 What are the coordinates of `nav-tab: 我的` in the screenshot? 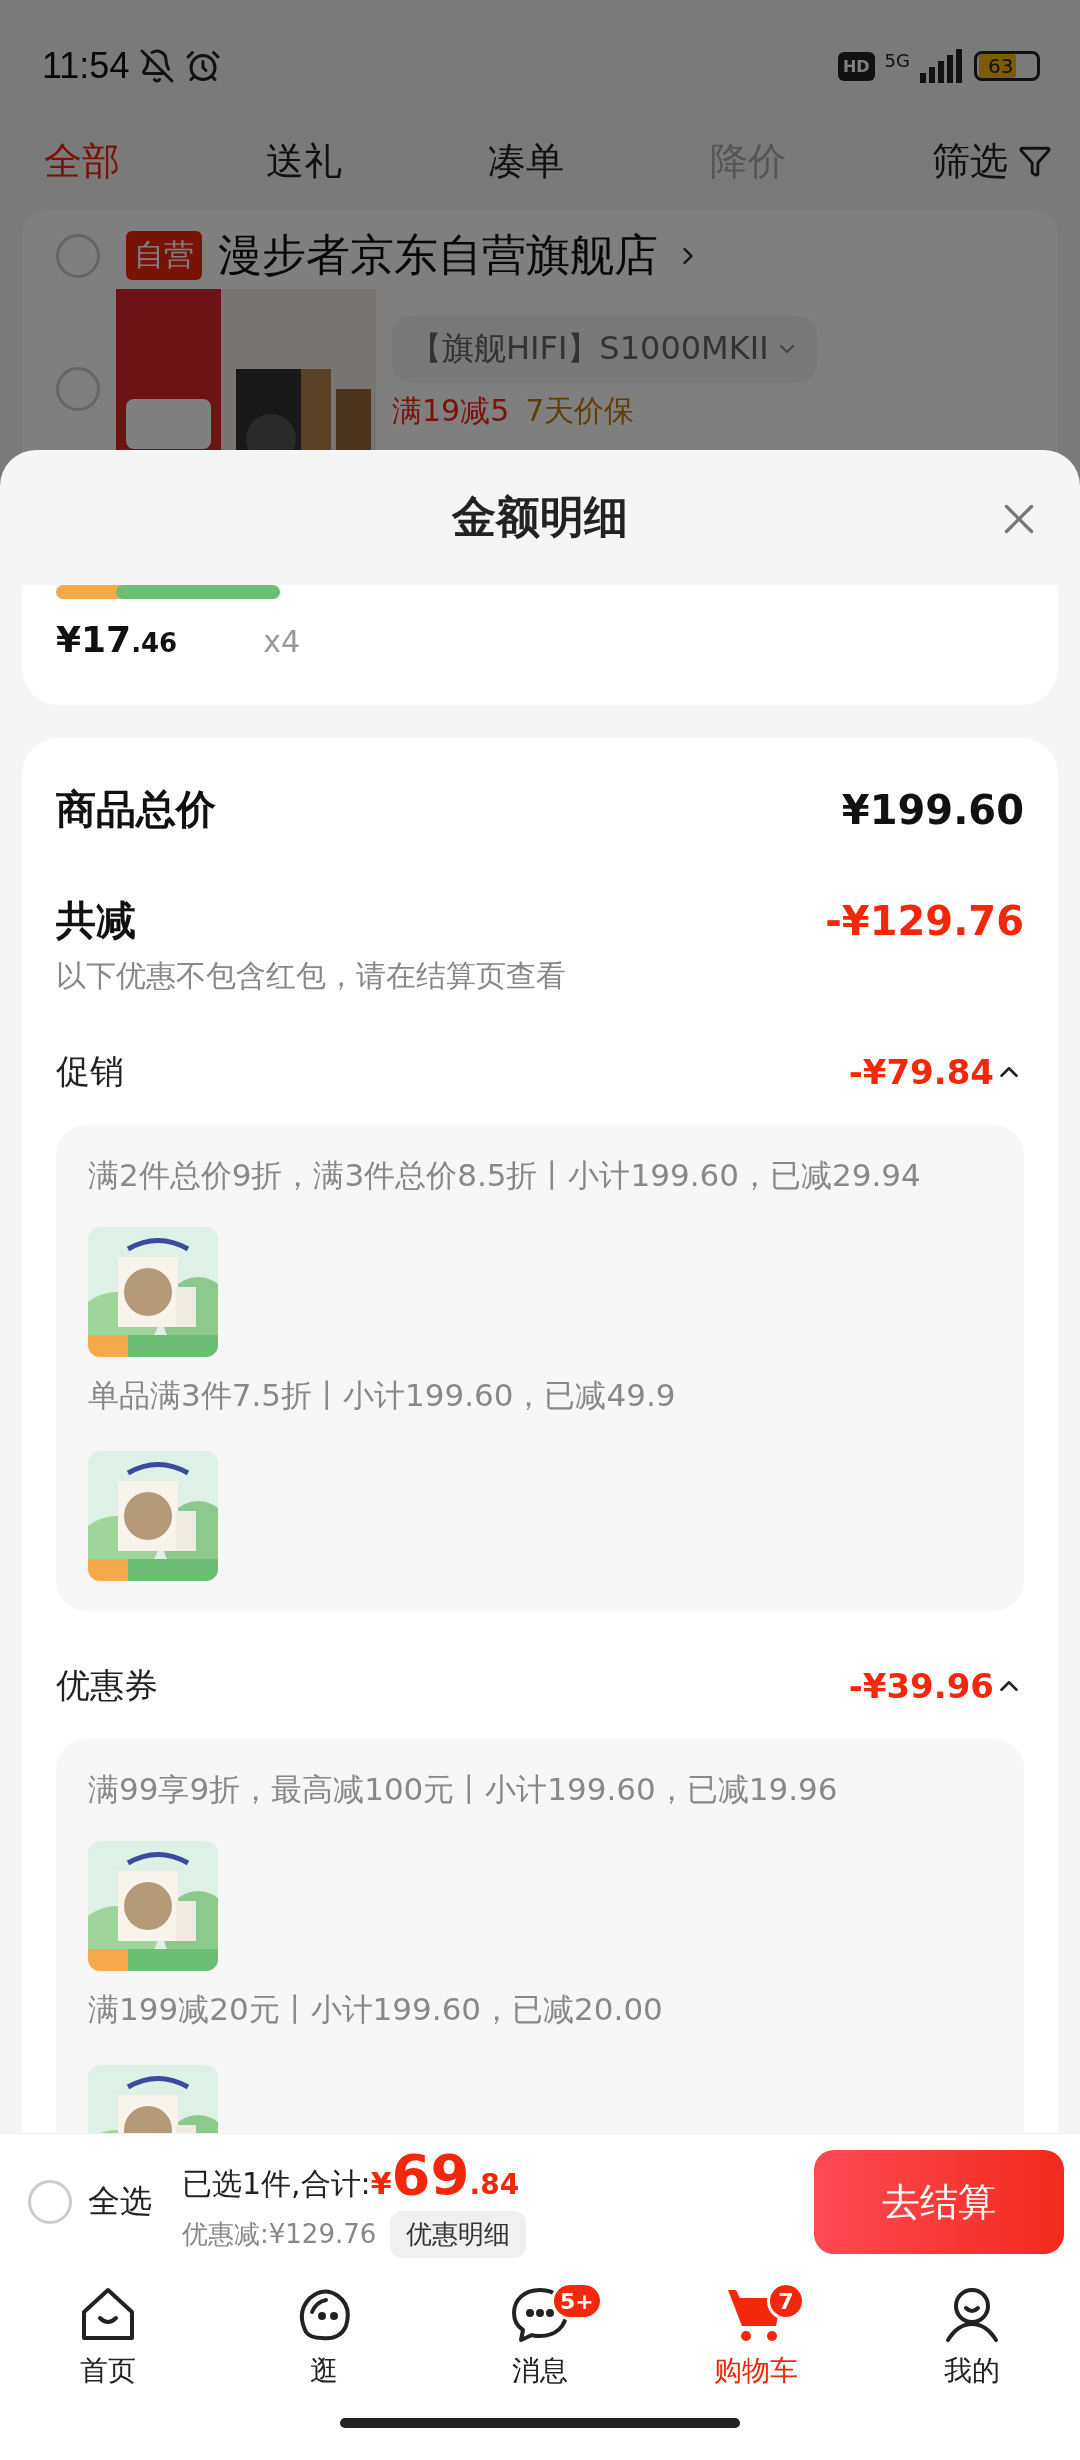 It's located at (972, 2336).